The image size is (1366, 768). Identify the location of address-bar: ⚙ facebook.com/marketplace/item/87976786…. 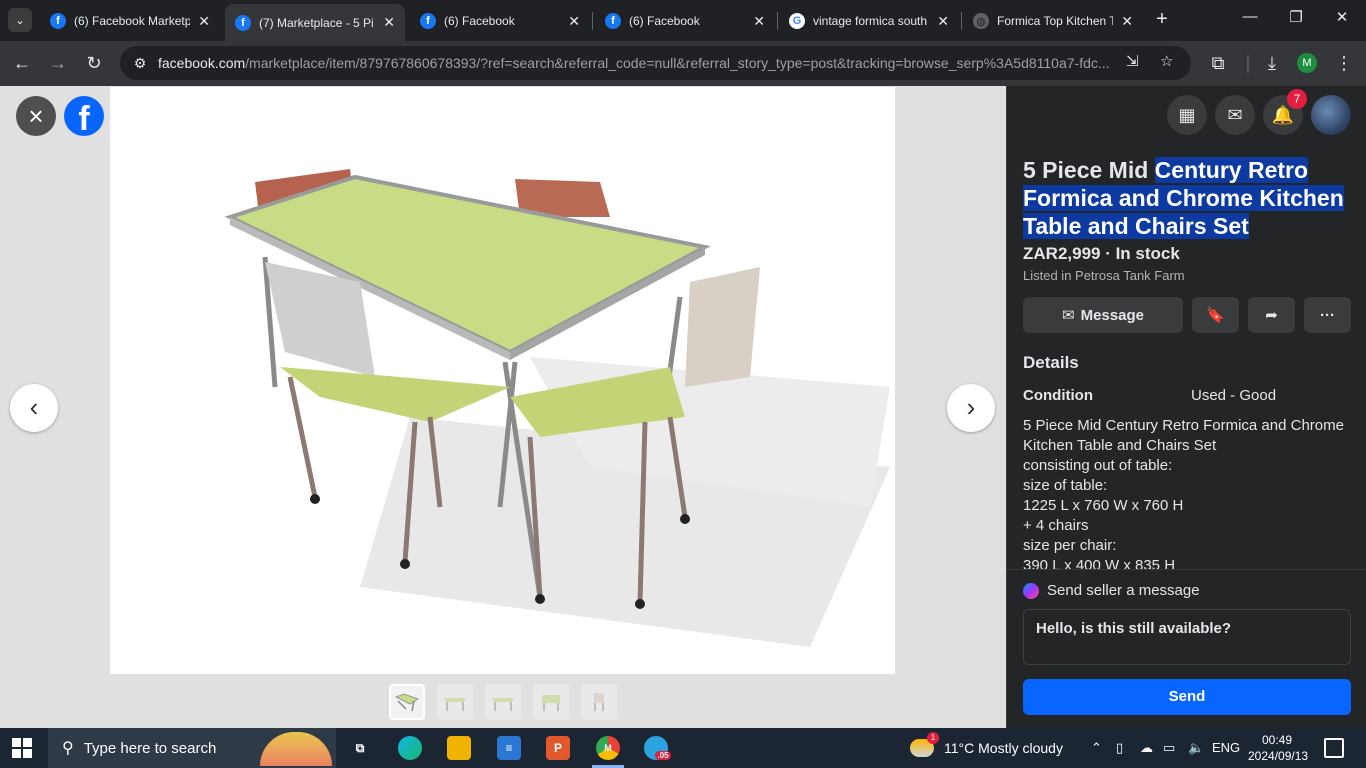
(655, 63).